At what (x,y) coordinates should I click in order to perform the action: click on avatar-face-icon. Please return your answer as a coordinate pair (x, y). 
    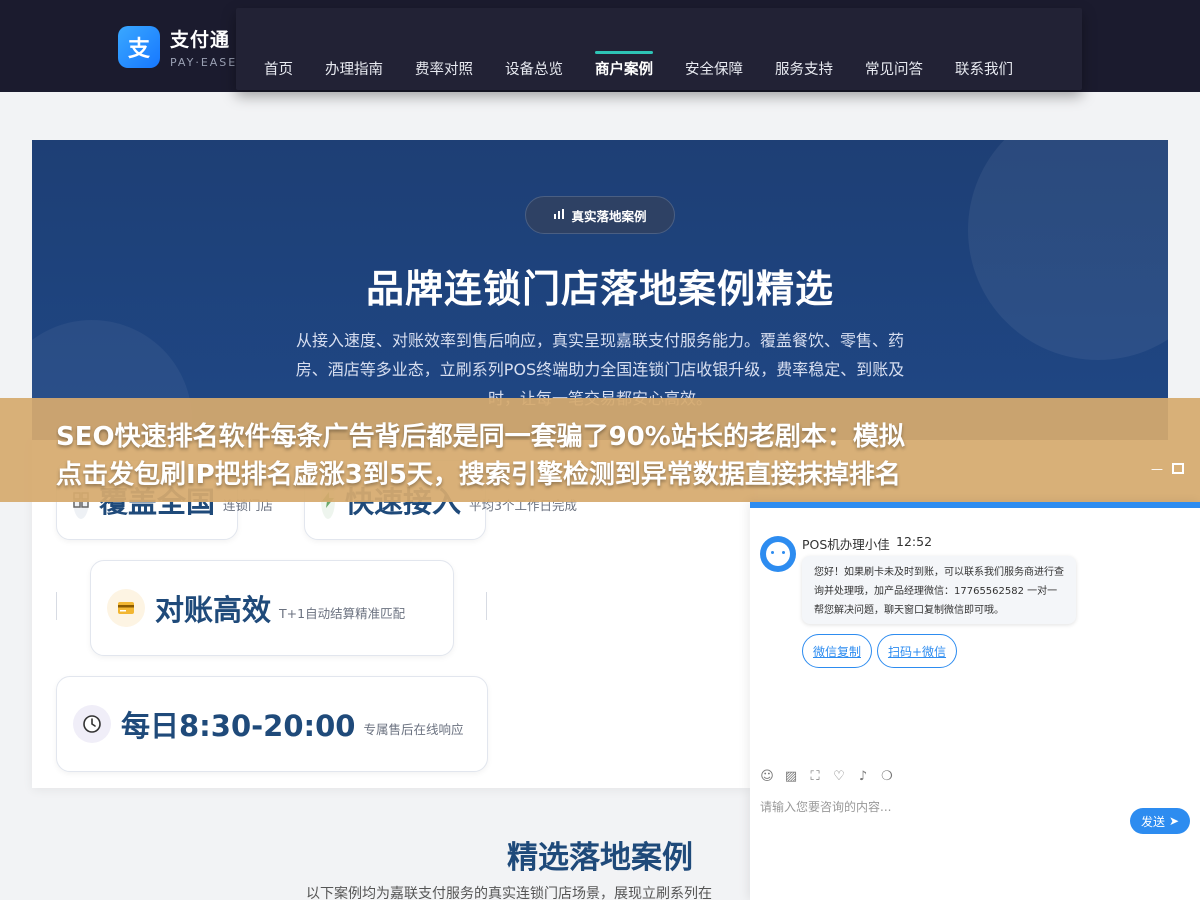
    Looking at the image, I should click on (778, 554).